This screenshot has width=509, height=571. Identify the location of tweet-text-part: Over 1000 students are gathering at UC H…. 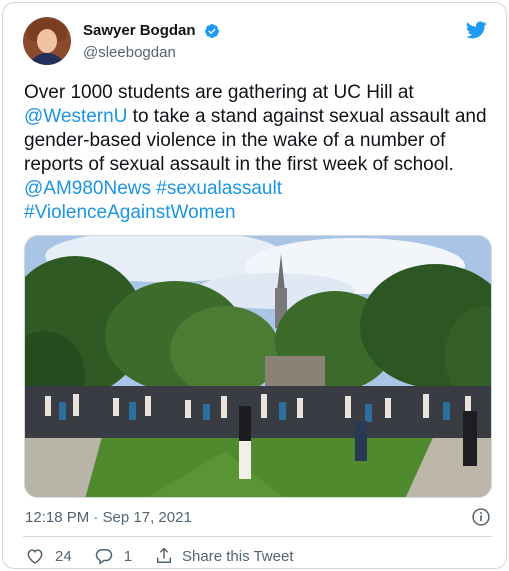
(219, 92).